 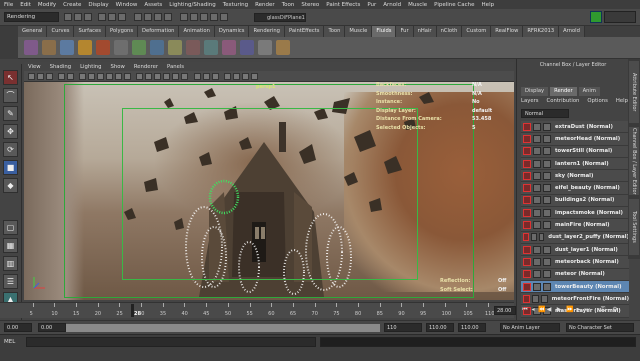 What do you see at coordinates (236, 76) in the screenshot?
I see `motion-blur-icon` at bounding box center [236, 76].